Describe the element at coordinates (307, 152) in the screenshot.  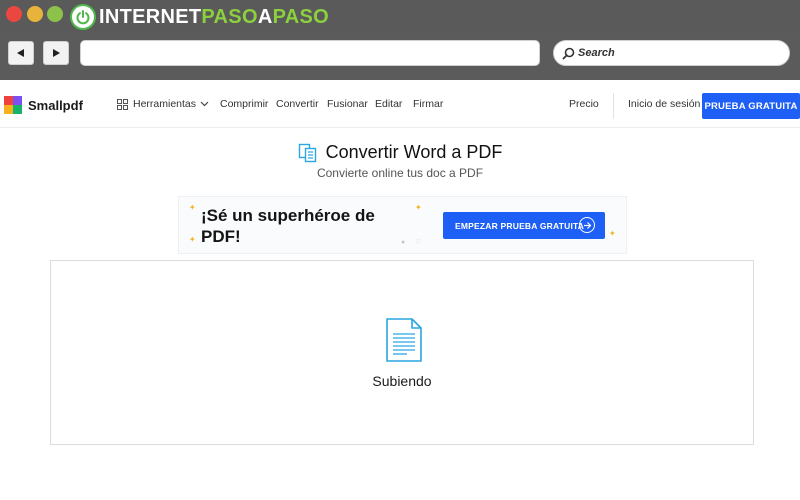
I see `word-to-pdf-icon` at that location.